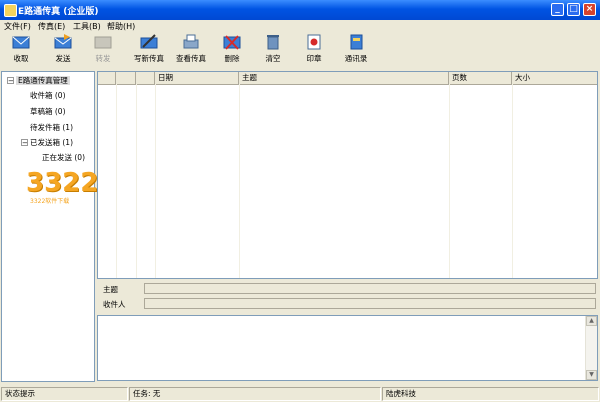 The width and height of the screenshot is (600, 402). Describe the element at coordinates (51, 142) in the screenshot. I see `tree-item-sent: 已发送箱 (1)` at that location.